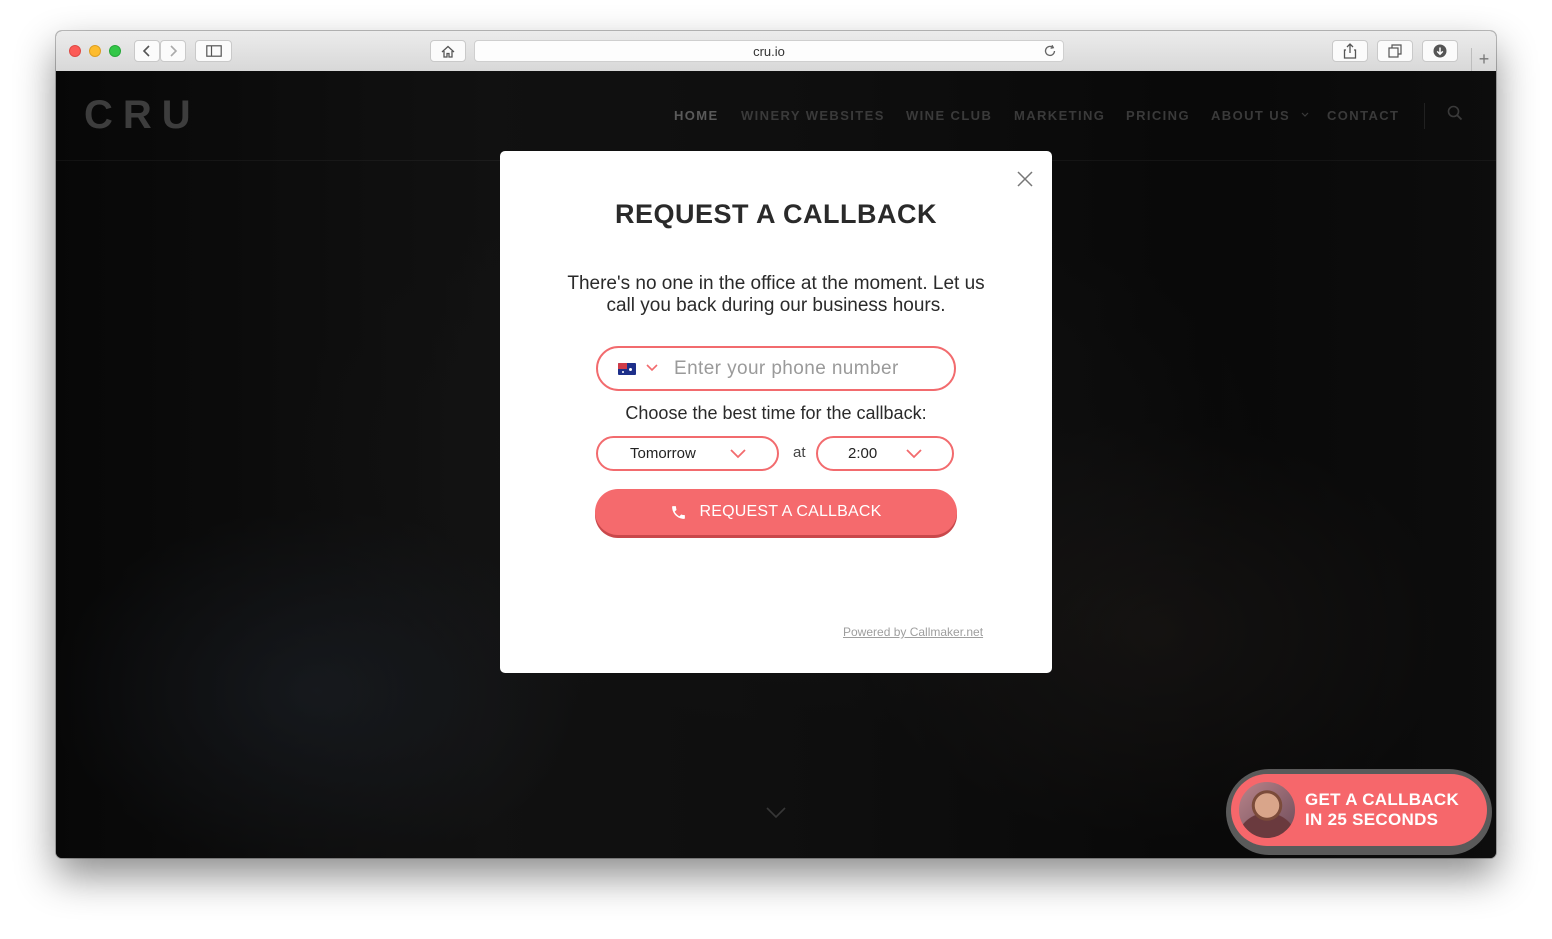 The width and height of the screenshot is (1552, 939). I want to click on back-button, so click(147, 51).